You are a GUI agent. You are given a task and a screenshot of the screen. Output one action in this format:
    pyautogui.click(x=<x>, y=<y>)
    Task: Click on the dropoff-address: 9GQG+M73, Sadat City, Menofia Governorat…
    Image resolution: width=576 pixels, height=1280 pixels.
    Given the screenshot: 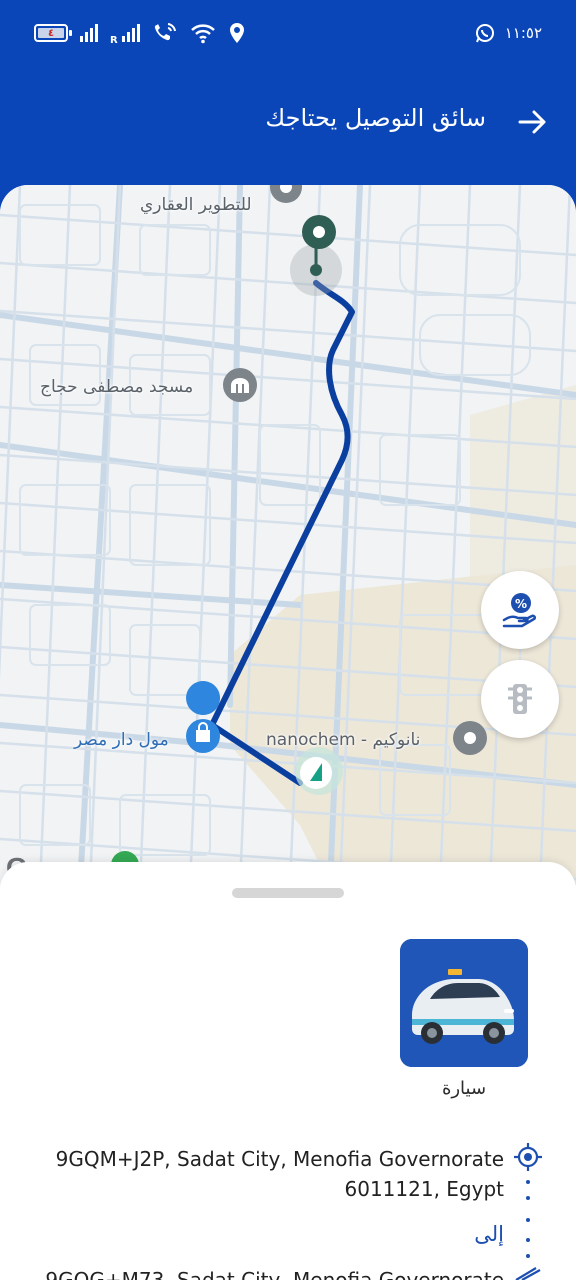 What is the action you would take?
    pyautogui.click(x=252, y=1274)
    